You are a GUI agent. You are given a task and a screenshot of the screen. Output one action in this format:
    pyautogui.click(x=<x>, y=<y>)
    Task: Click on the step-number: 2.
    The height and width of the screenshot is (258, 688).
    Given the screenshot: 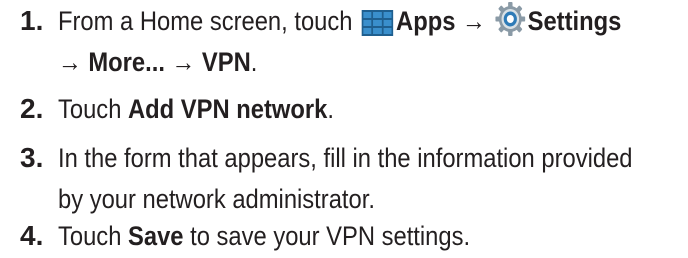 What is the action you would take?
    pyautogui.click(x=32, y=108)
    